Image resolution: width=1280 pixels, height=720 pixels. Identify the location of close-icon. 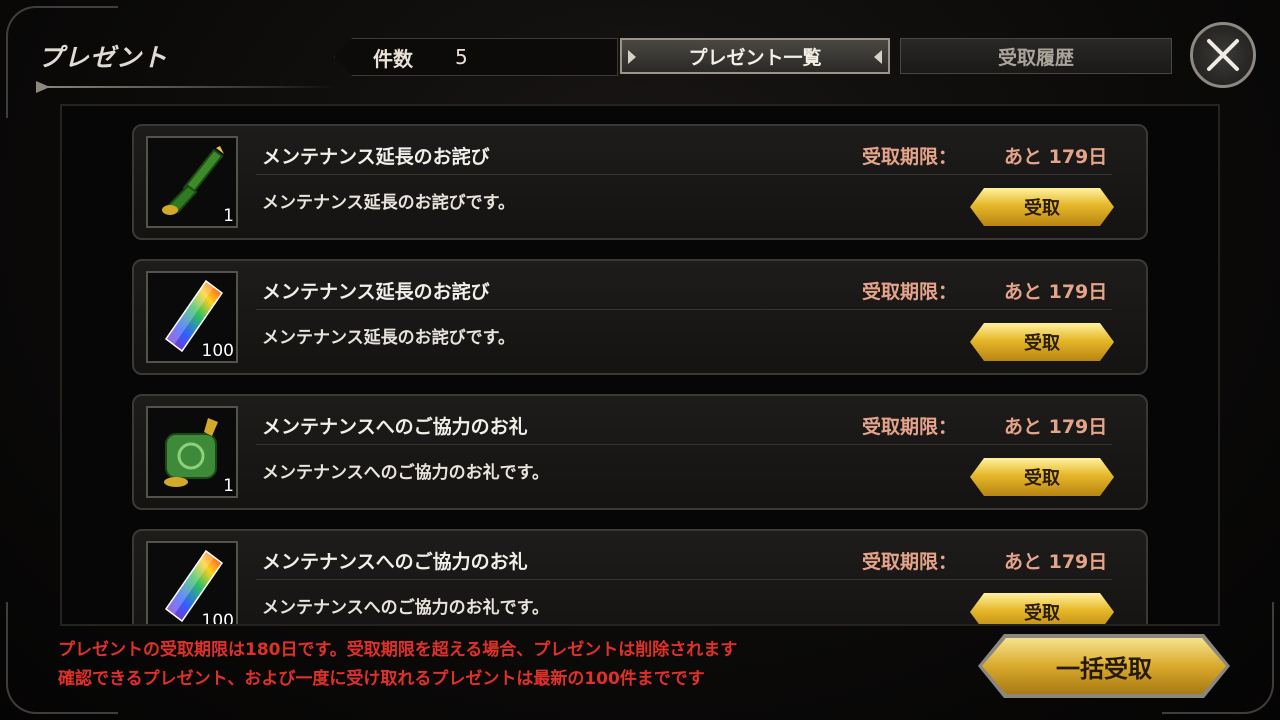
(1223, 55).